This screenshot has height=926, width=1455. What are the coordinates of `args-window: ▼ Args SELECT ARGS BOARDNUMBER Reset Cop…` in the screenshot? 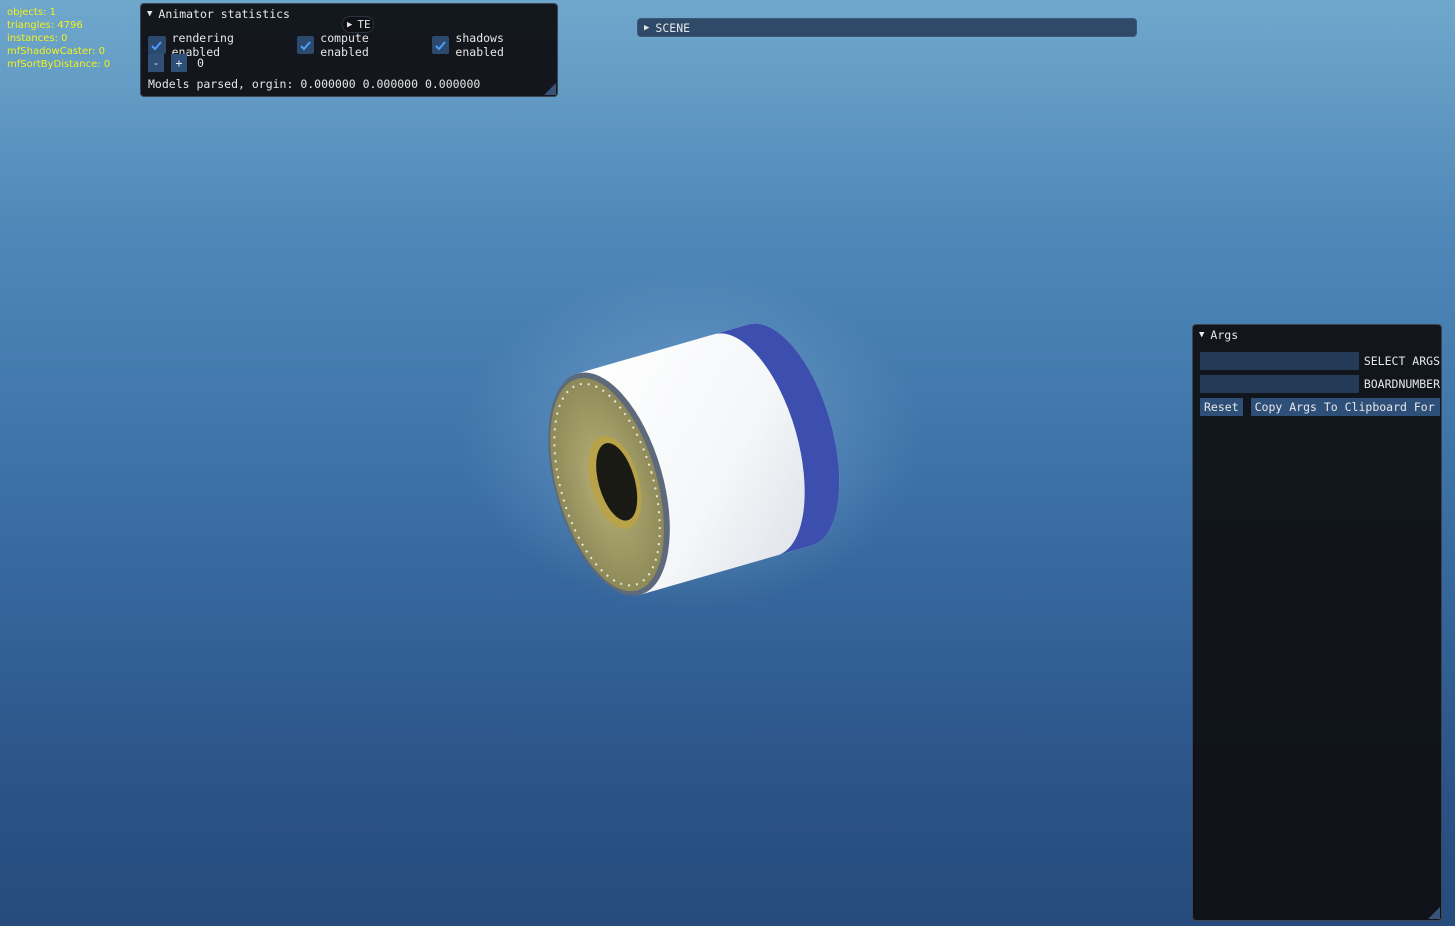 It's located at (1317, 622).